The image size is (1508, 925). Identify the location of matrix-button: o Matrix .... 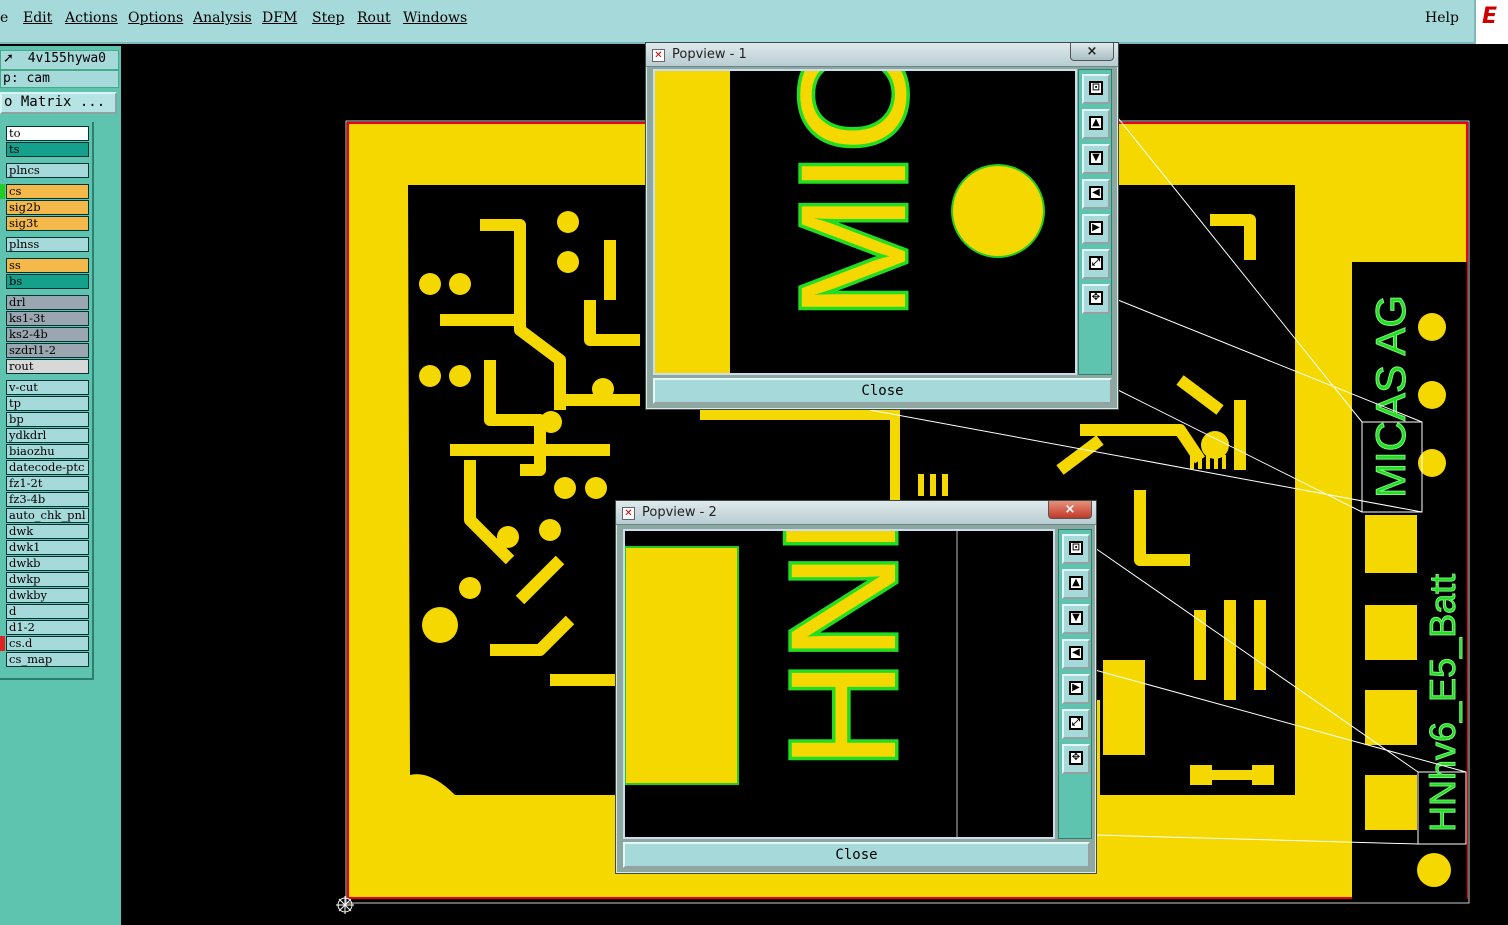
(58, 103).